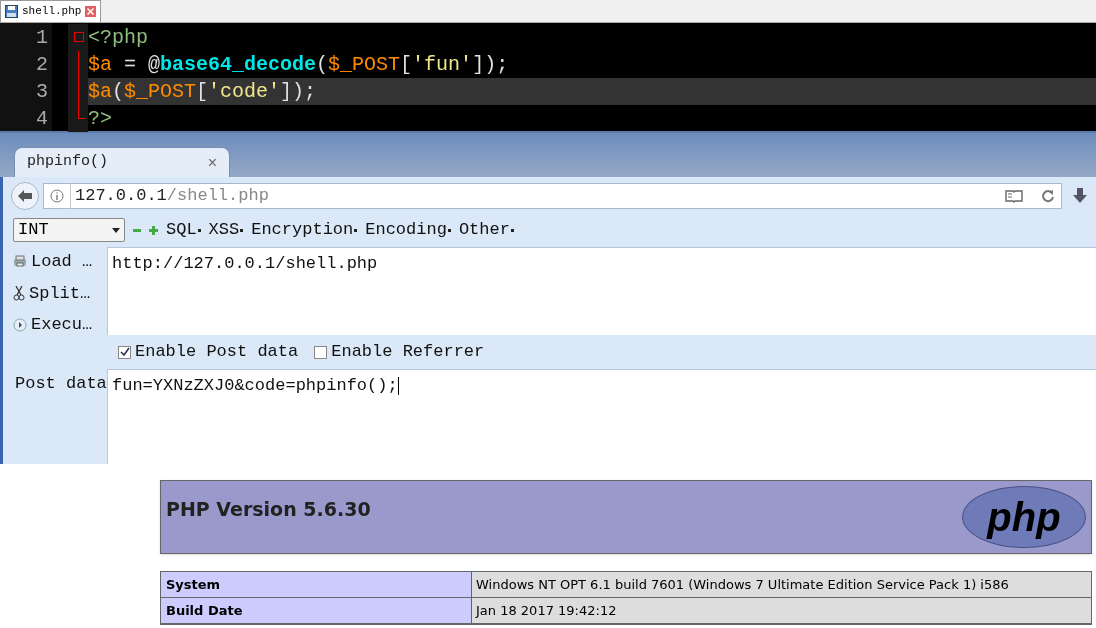 This screenshot has width=1096, height=628. Describe the element at coordinates (116, 230) in the screenshot. I see `caret-icon` at that location.